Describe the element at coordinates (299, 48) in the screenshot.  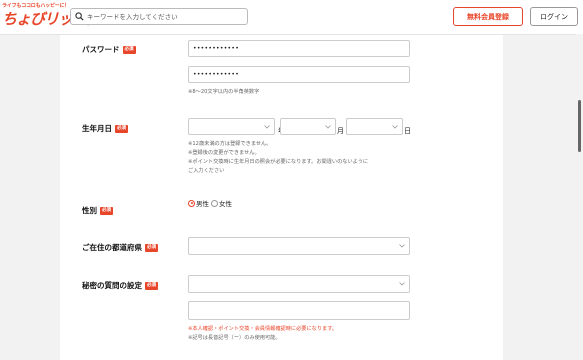
I see `password-field: ••••••••••••` at that location.